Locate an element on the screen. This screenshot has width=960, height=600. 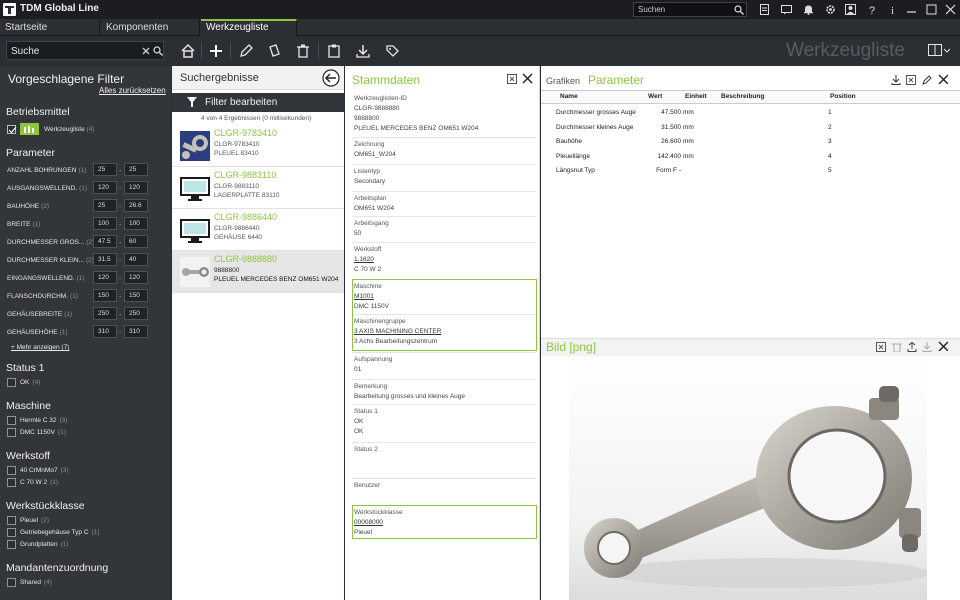
result-title: CLGR-9783410 is located at coordinates (245, 133).